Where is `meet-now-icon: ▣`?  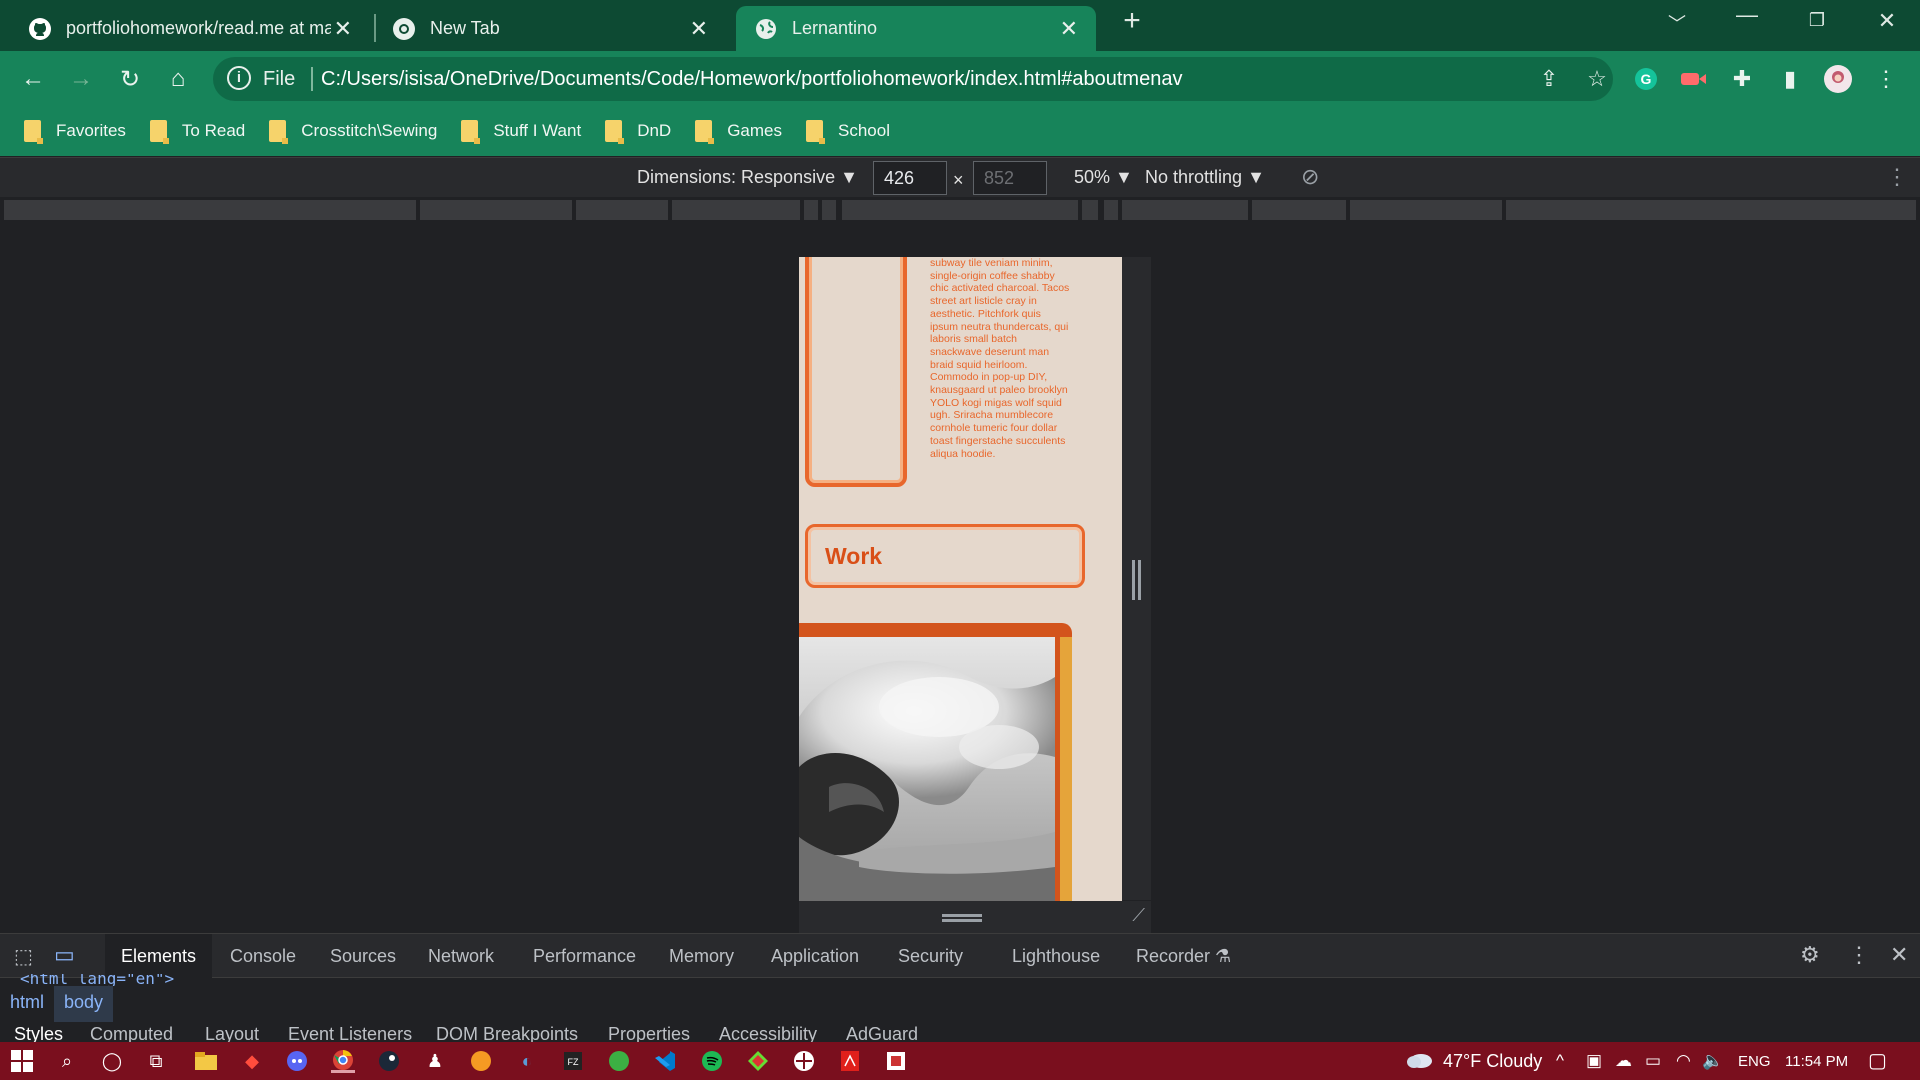
meet-now-icon: ▣ is located at coordinates (1594, 1061).